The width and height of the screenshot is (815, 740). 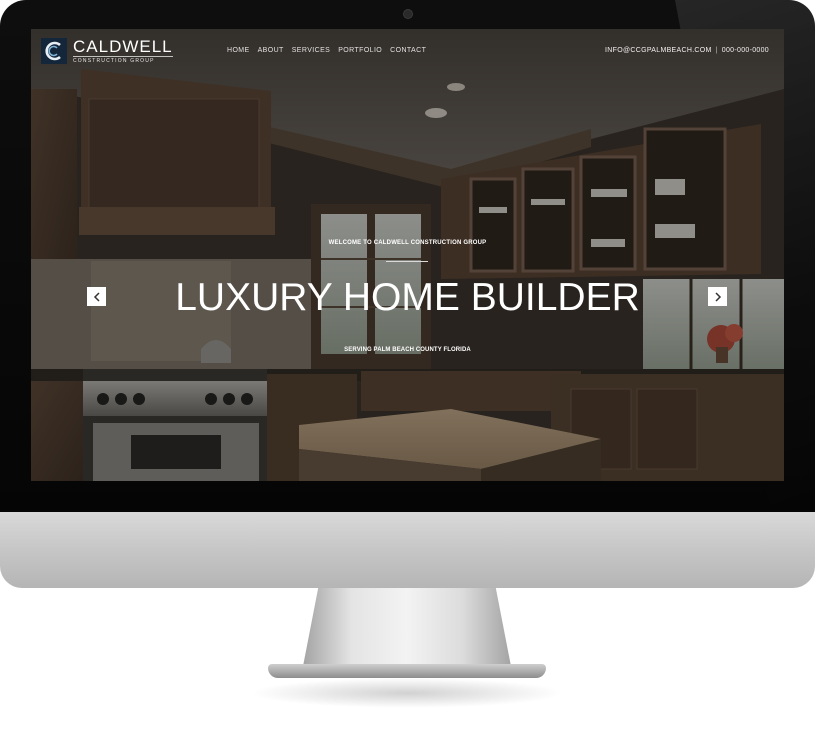 I want to click on stand-shadow, so click(x=407, y=693).